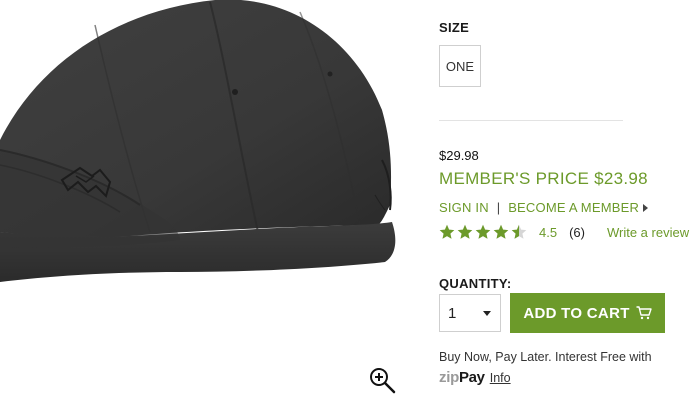 The image size is (700, 400). What do you see at coordinates (452, 313) in the screenshot?
I see `quantity-value: 1` at bounding box center [452, 313].